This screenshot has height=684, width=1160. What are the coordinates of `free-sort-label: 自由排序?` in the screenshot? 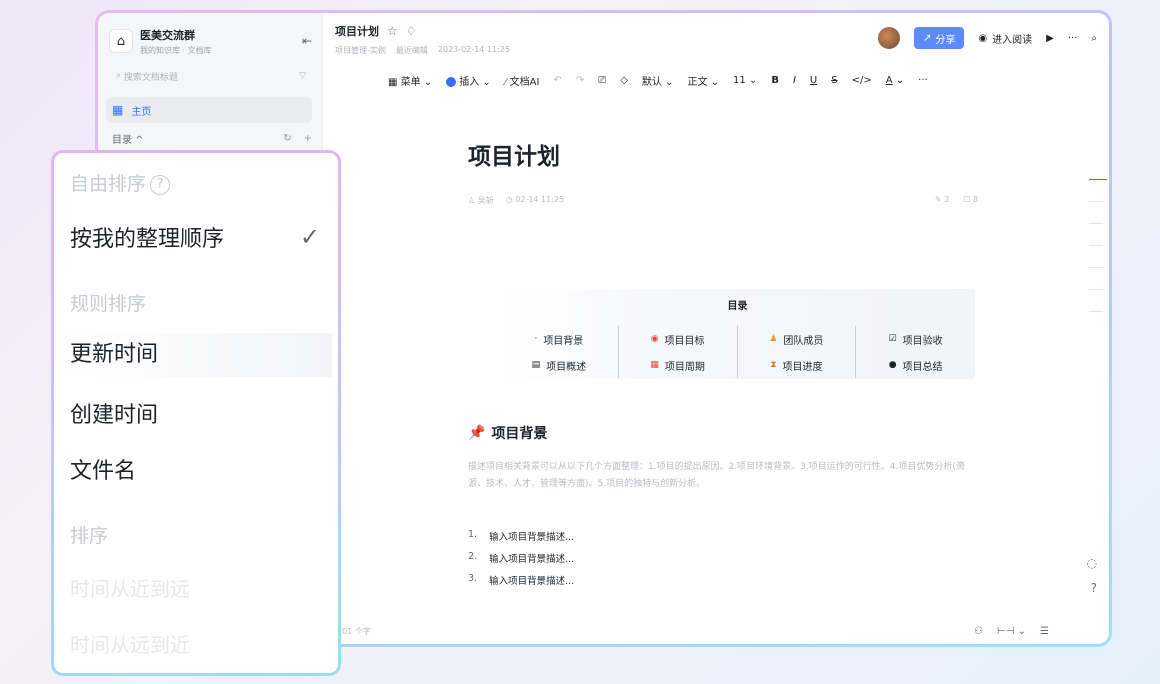 It's located at (120, 182).